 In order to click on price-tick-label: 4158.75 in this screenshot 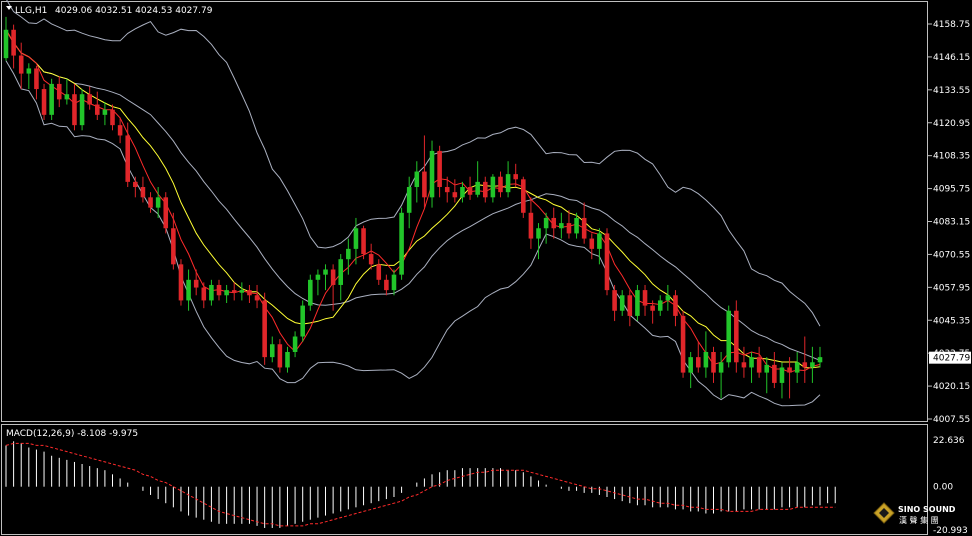, I will do `click(951, 25)`.